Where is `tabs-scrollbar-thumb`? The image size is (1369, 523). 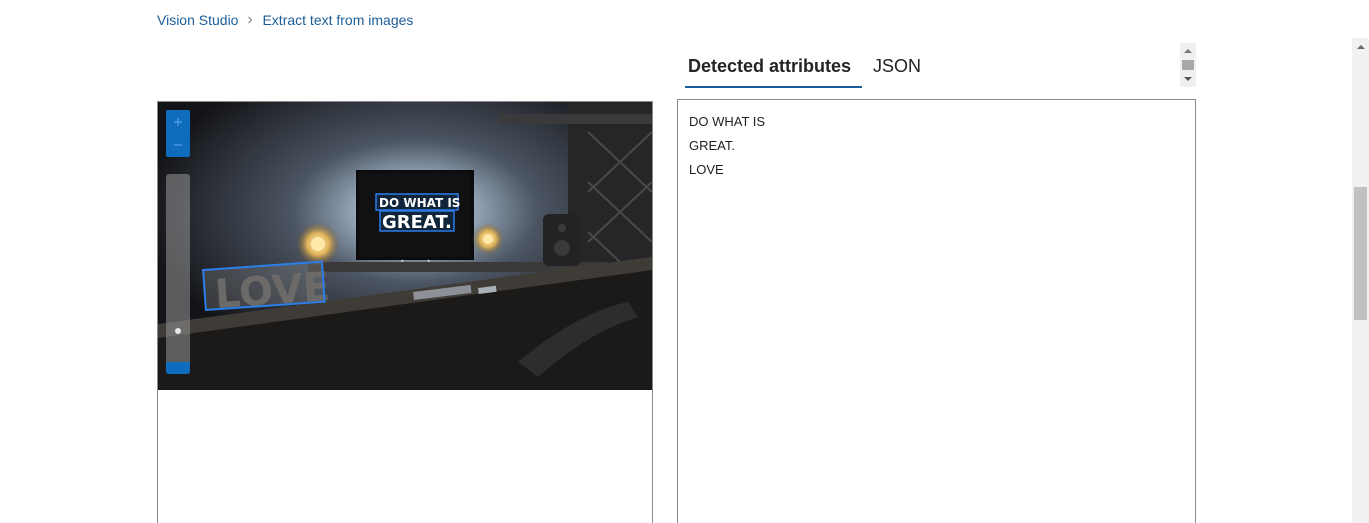 tabs-scrollbar-thumb is located at coordinates (1188, 65).